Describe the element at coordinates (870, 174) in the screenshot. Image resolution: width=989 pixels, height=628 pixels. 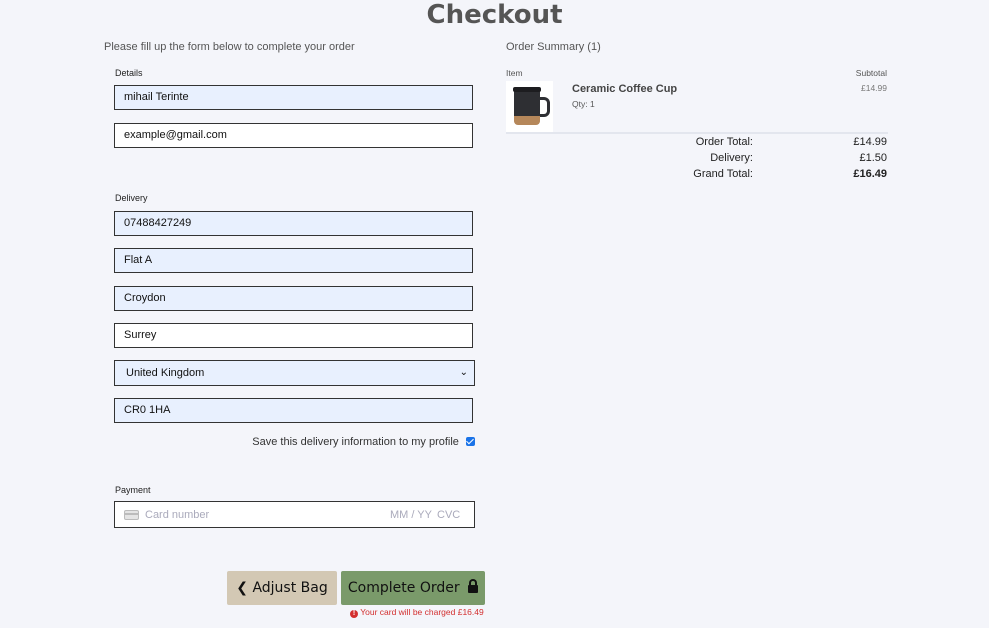
I see `grand-total-value: £16.49` at that location.